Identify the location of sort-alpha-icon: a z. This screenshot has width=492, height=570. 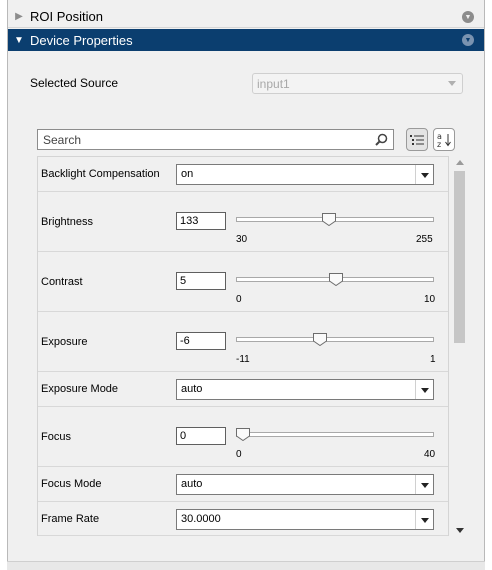
(444, 140).